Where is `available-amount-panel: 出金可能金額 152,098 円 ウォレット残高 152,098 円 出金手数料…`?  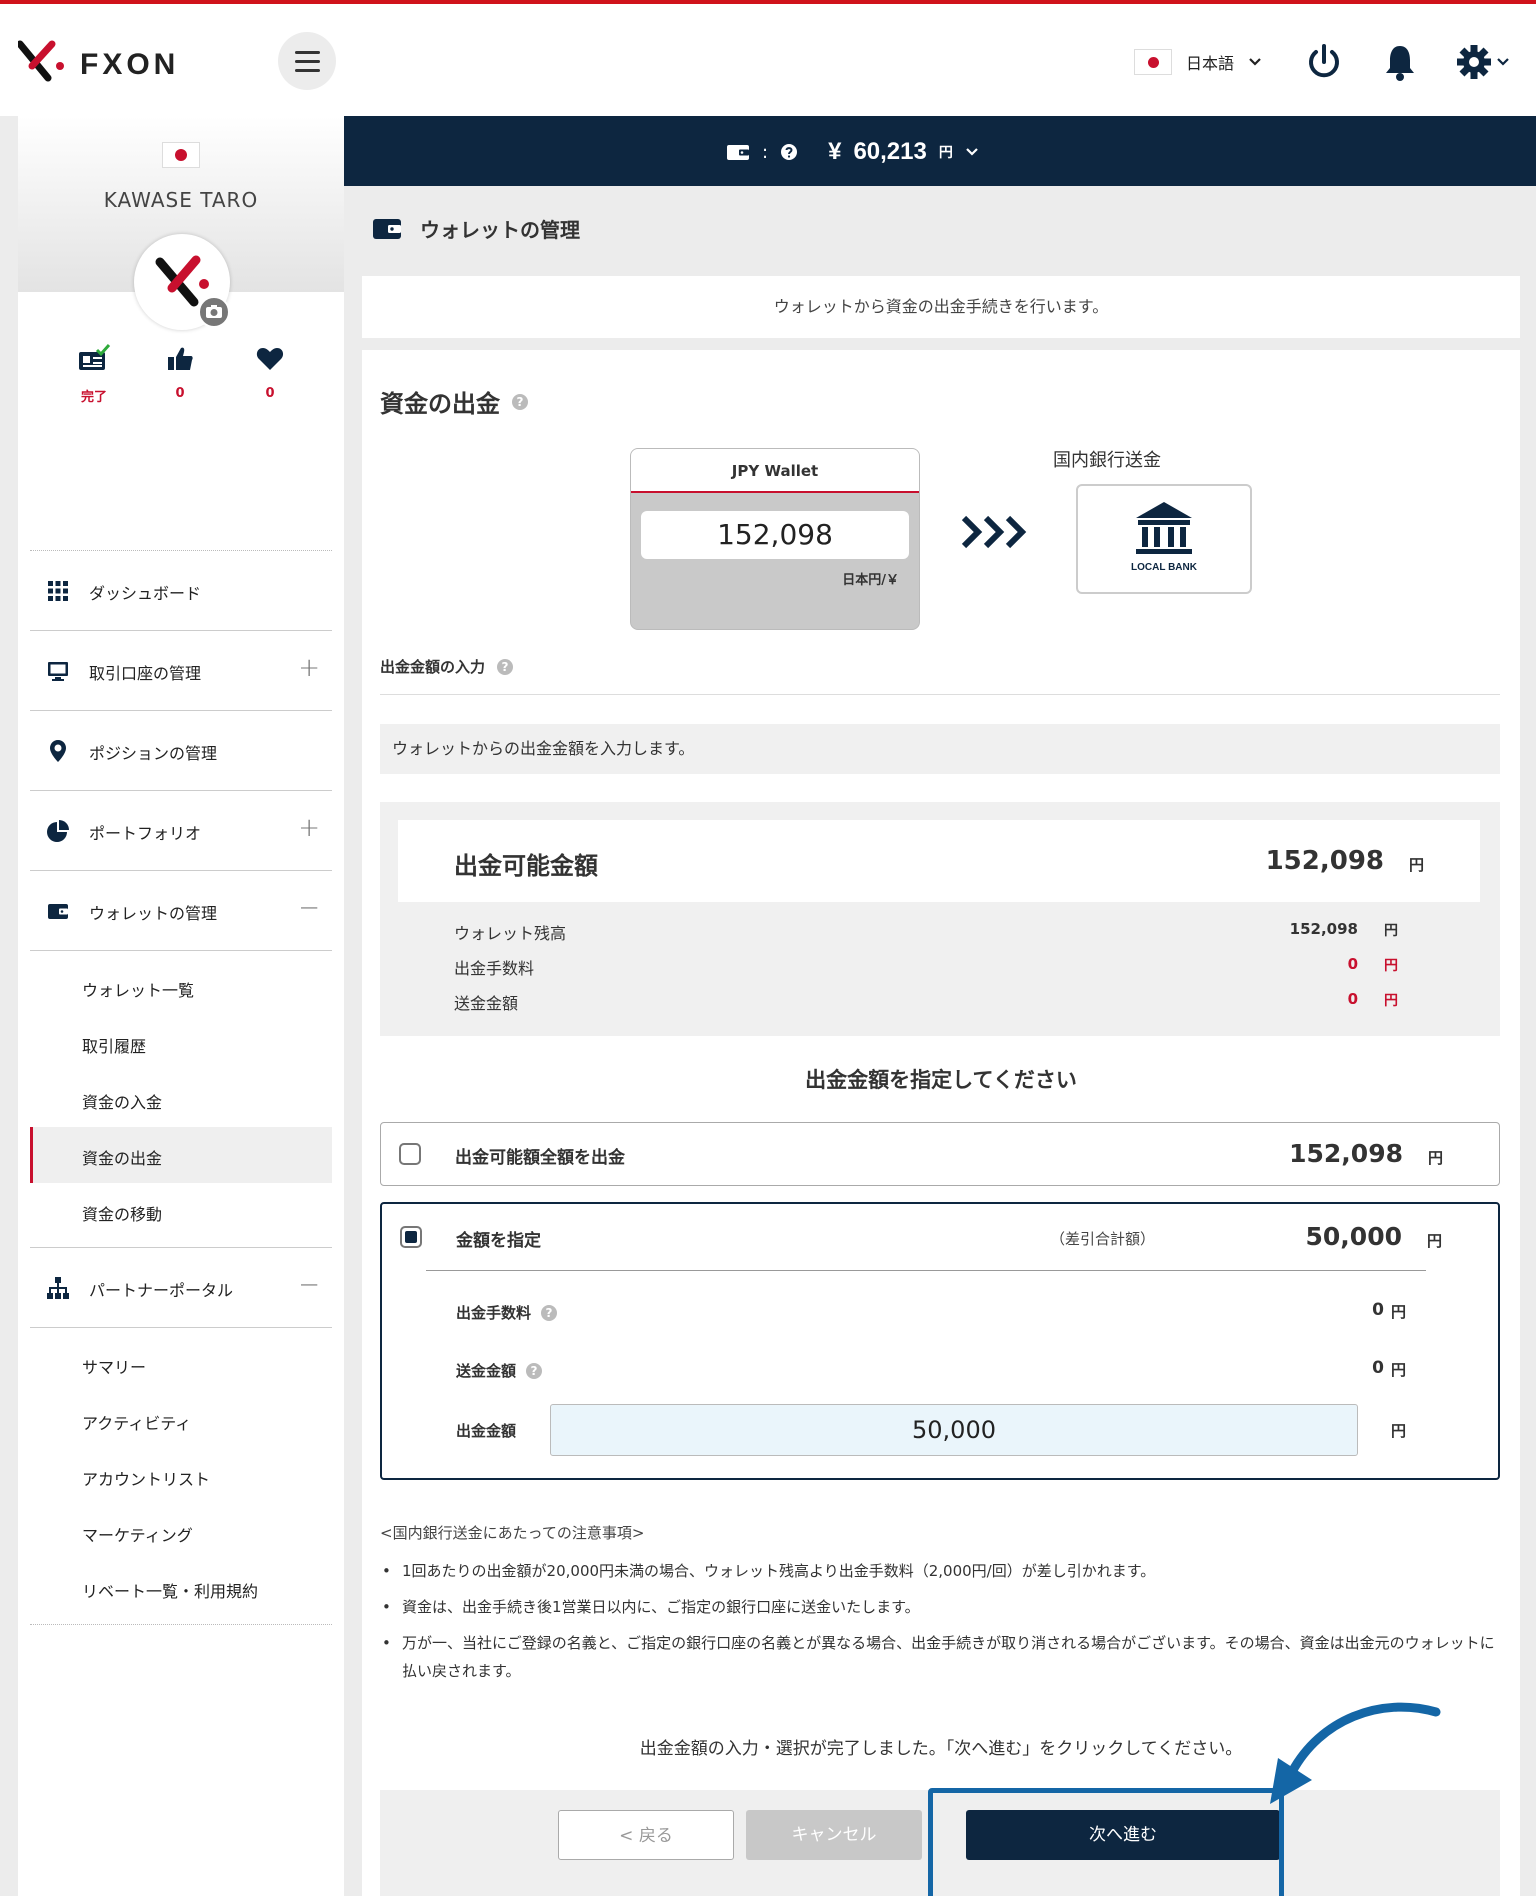 available-amount-panel: 出金可能金額 152,098 円 ウォレット残高 152,098 円 出金手数料… is located at coordinates (940, 919).